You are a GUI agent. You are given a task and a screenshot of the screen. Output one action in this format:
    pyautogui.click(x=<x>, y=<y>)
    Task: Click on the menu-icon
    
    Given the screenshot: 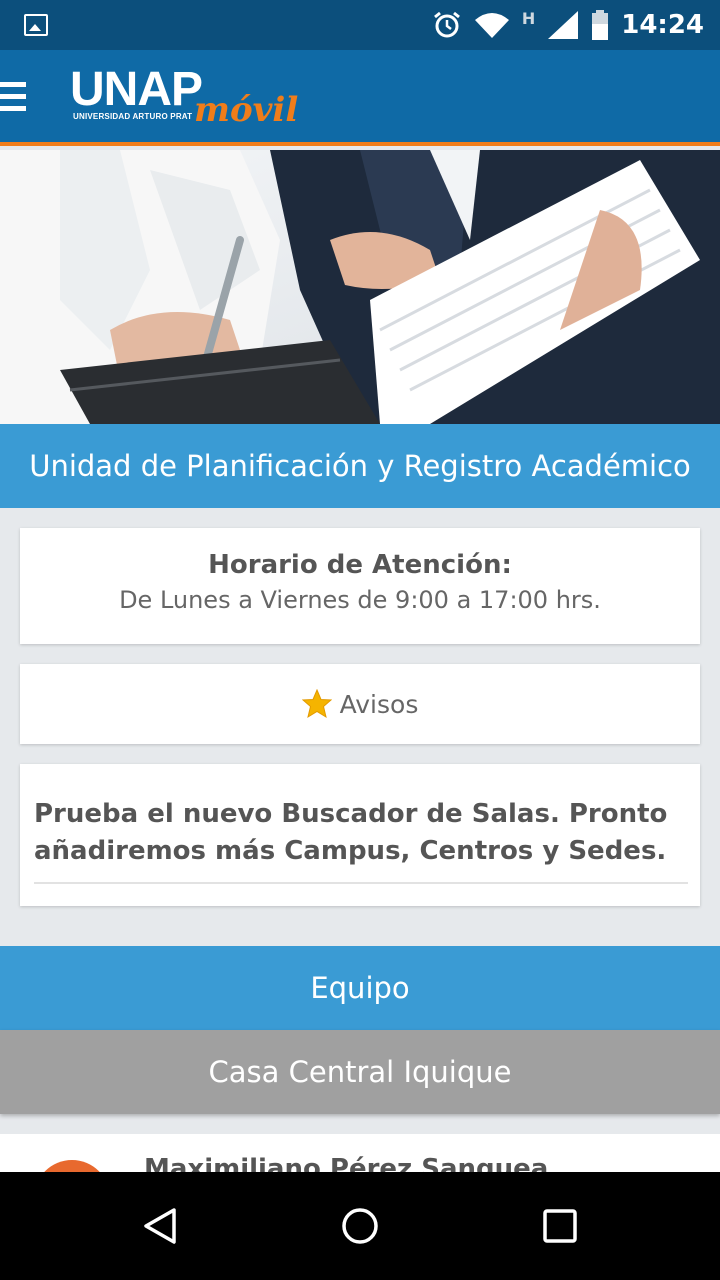 What is the action you would take?
    pyautogui.click(x=13, y=98)
    